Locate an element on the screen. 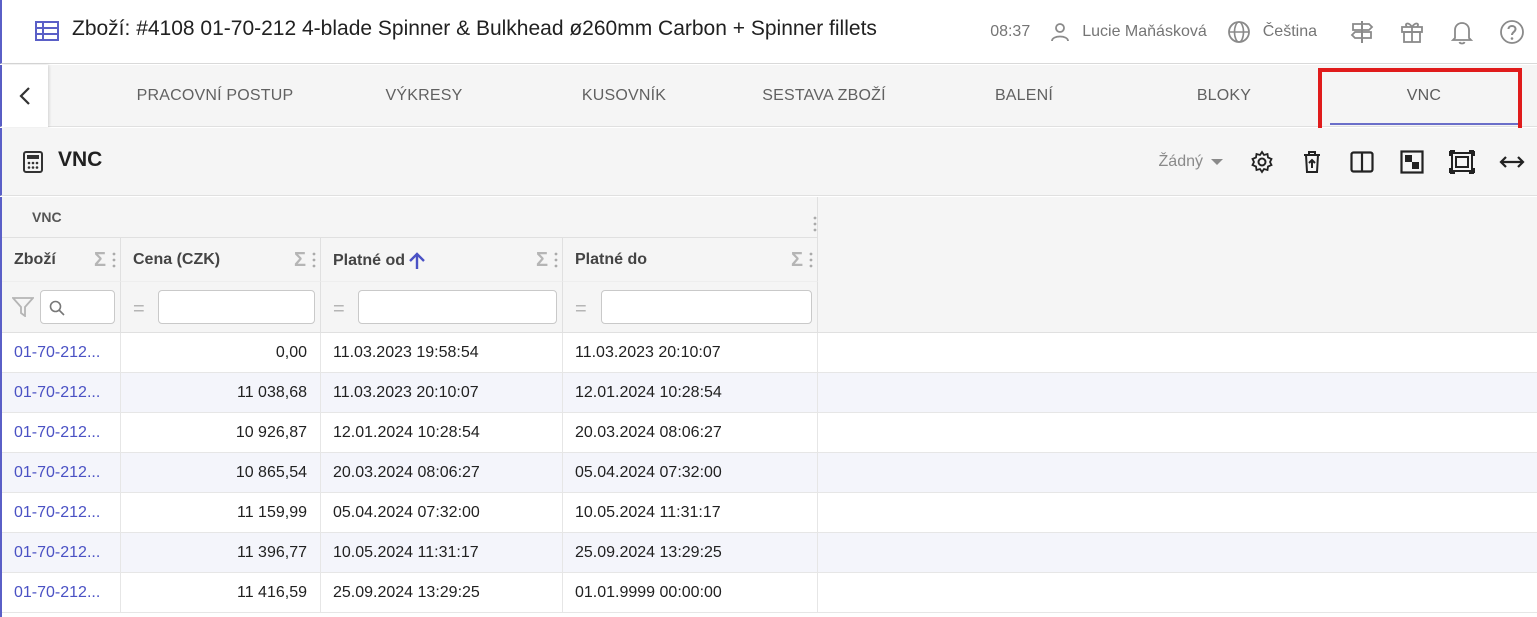 The image size is (1537, 617). column-label: Zboží is located at coordinates (35, 259).